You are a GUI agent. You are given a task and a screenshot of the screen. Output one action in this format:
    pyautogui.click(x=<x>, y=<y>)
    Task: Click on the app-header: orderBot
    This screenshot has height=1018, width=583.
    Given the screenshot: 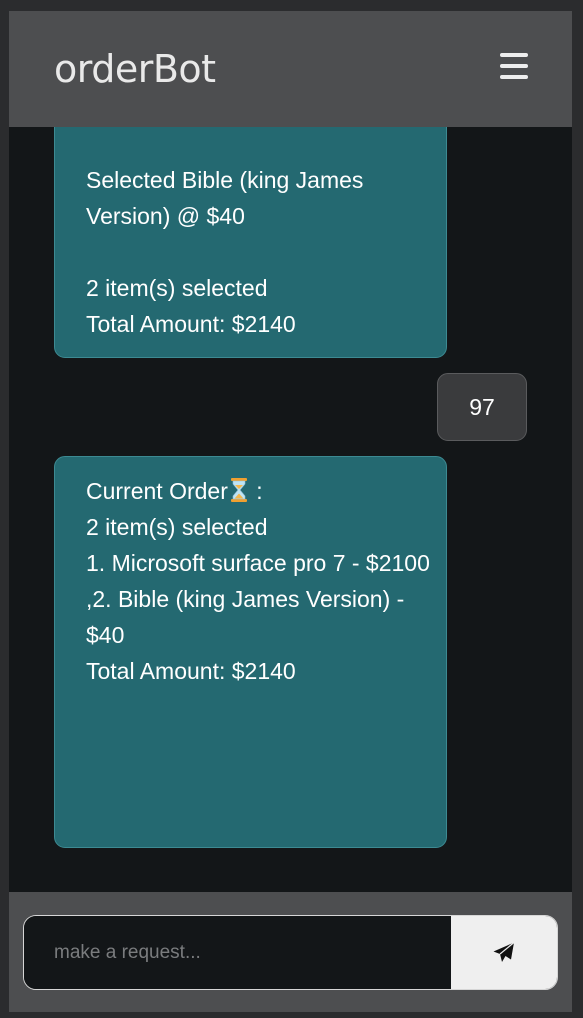 What is the action you would take?
    pyautogui.click(x=290, y=69)
    